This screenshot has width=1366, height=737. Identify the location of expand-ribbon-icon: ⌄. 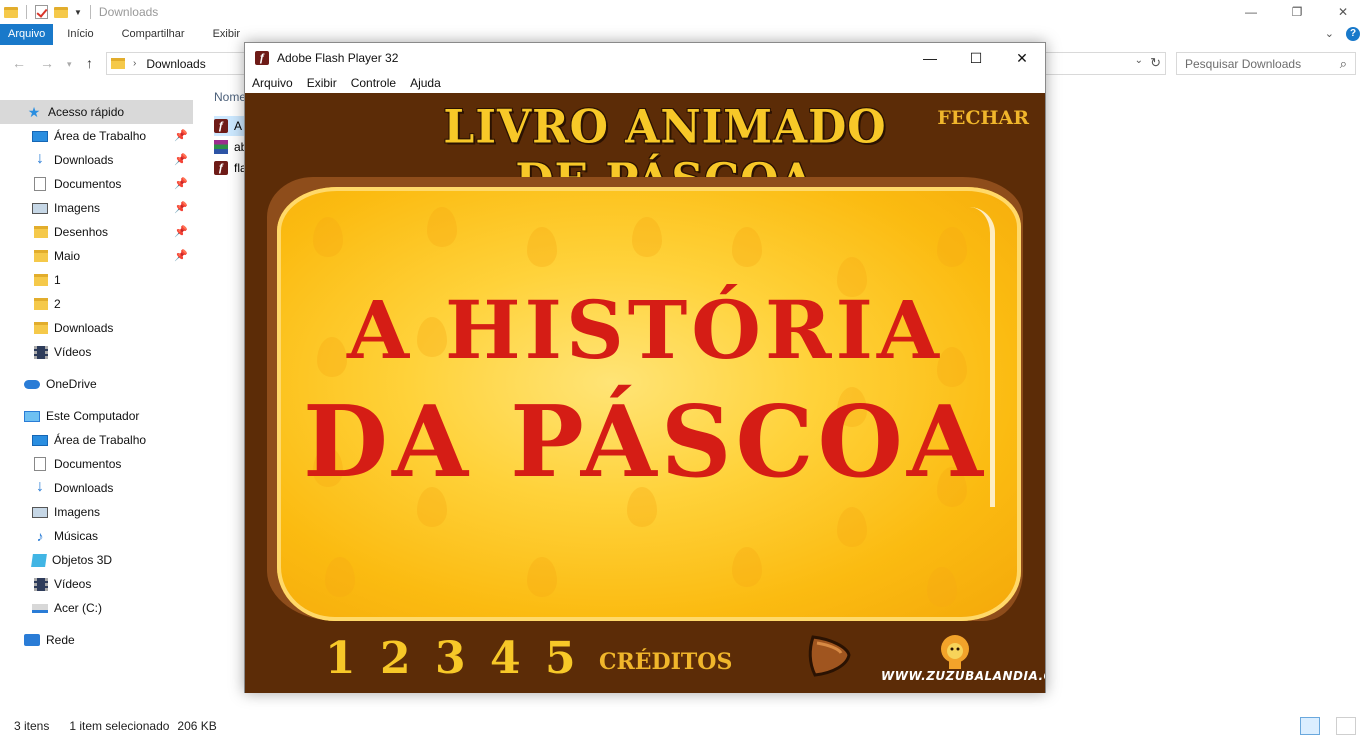
(1329, 34).